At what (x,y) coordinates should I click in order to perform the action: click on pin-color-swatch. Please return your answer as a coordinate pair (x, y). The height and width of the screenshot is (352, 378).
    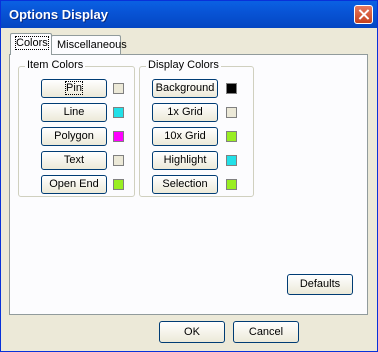
    Looking at the image, I should click on (118, 88).